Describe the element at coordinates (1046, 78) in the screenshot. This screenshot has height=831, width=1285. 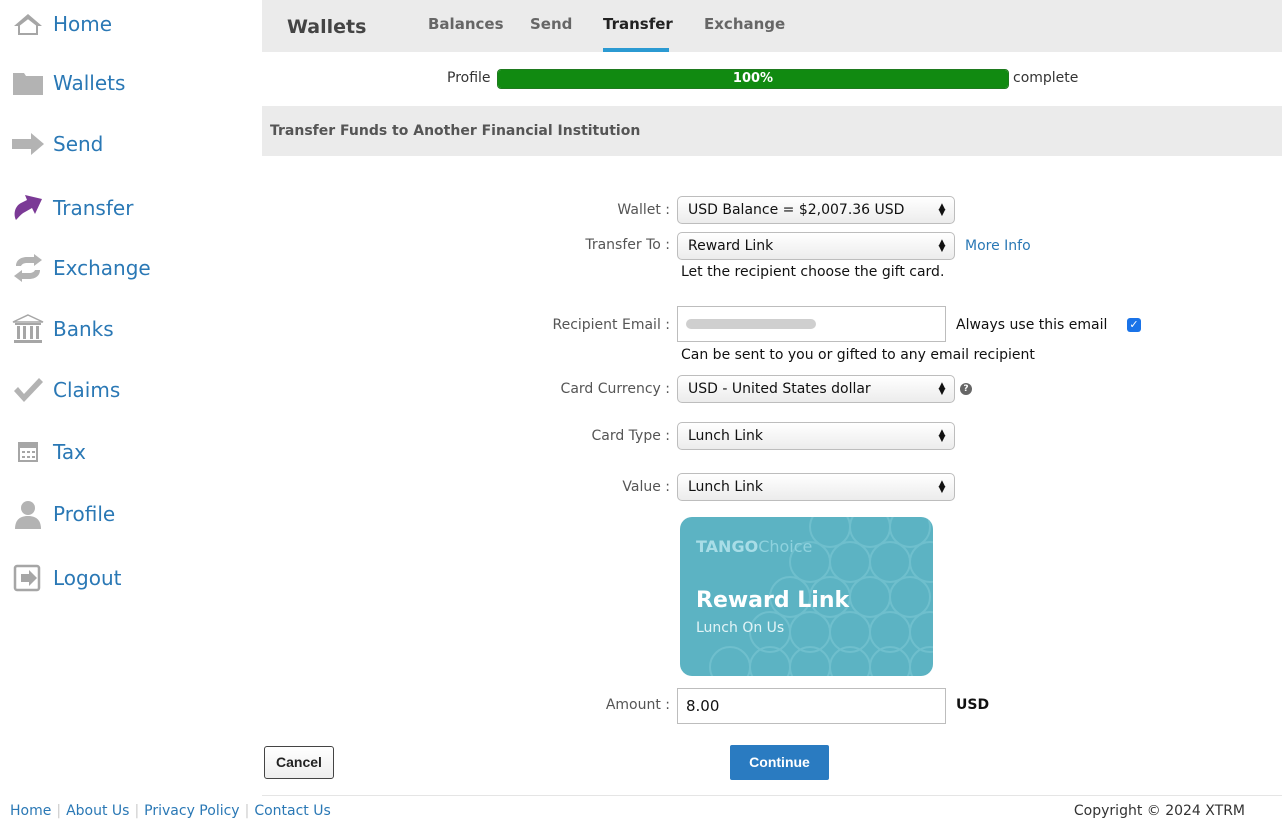
I see `progress-suffix: complete` at that location.